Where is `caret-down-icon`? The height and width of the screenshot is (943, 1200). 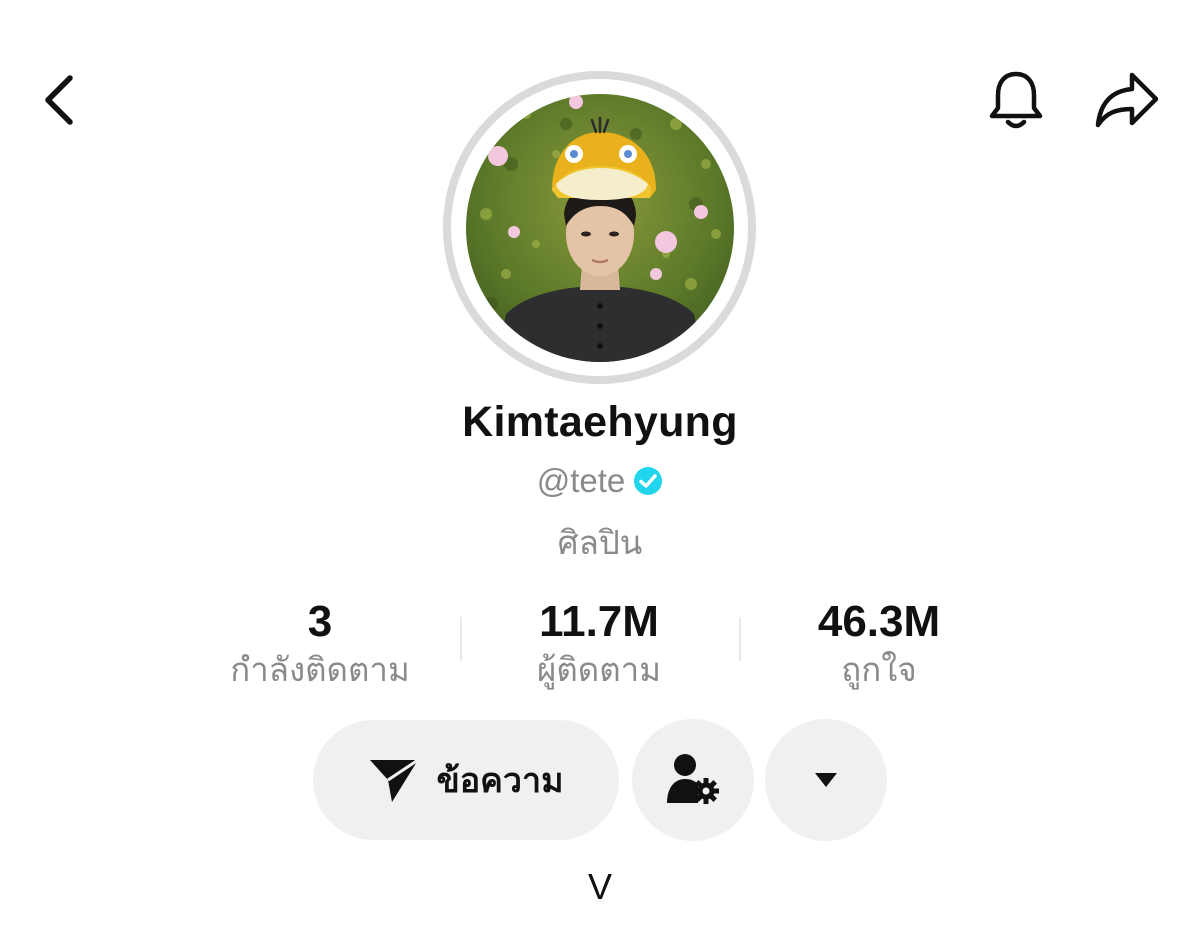
caret-down-icon is located at coordinates (826, 780).